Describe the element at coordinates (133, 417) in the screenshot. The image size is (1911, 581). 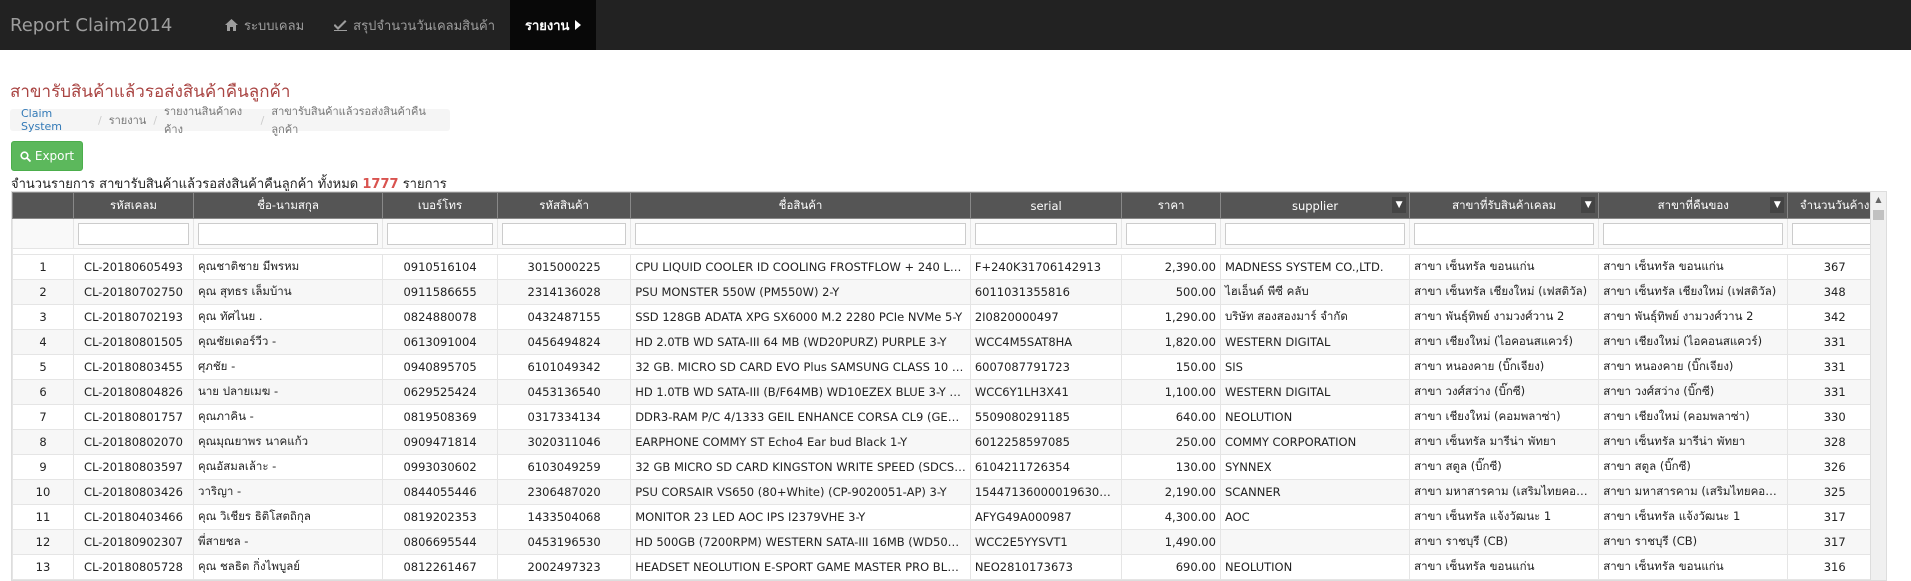
I see `table-cell: CL-20180801757` at that location.